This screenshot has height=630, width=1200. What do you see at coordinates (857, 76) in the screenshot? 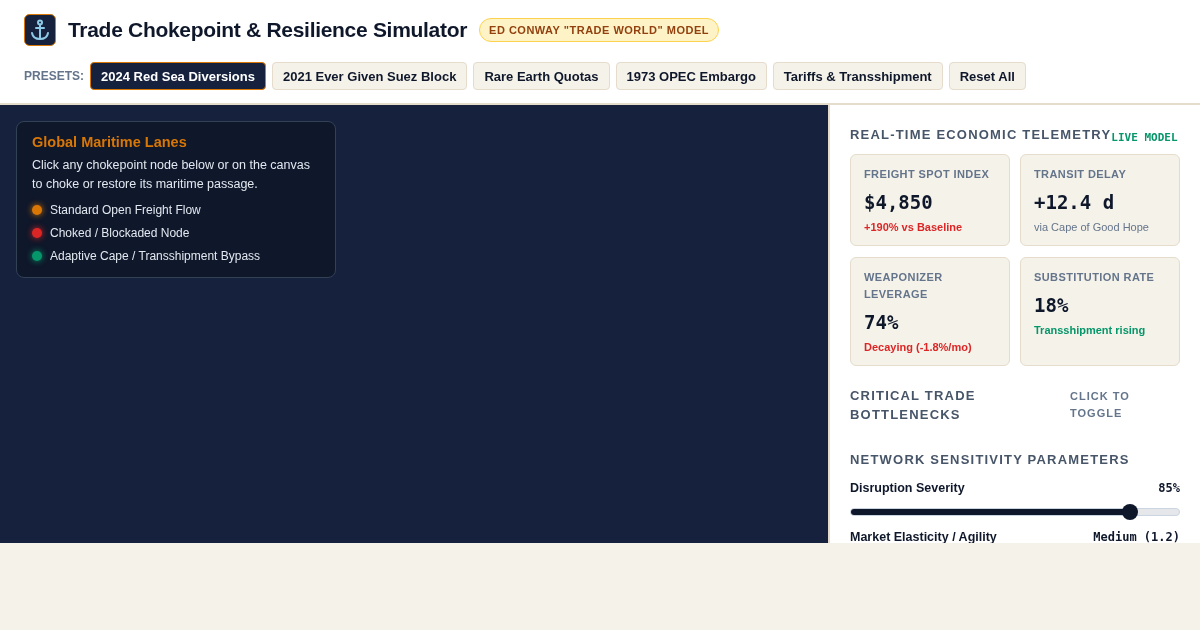
I see `preset-button: Tariffs & Transshipment` at bounding box center [857, 76].